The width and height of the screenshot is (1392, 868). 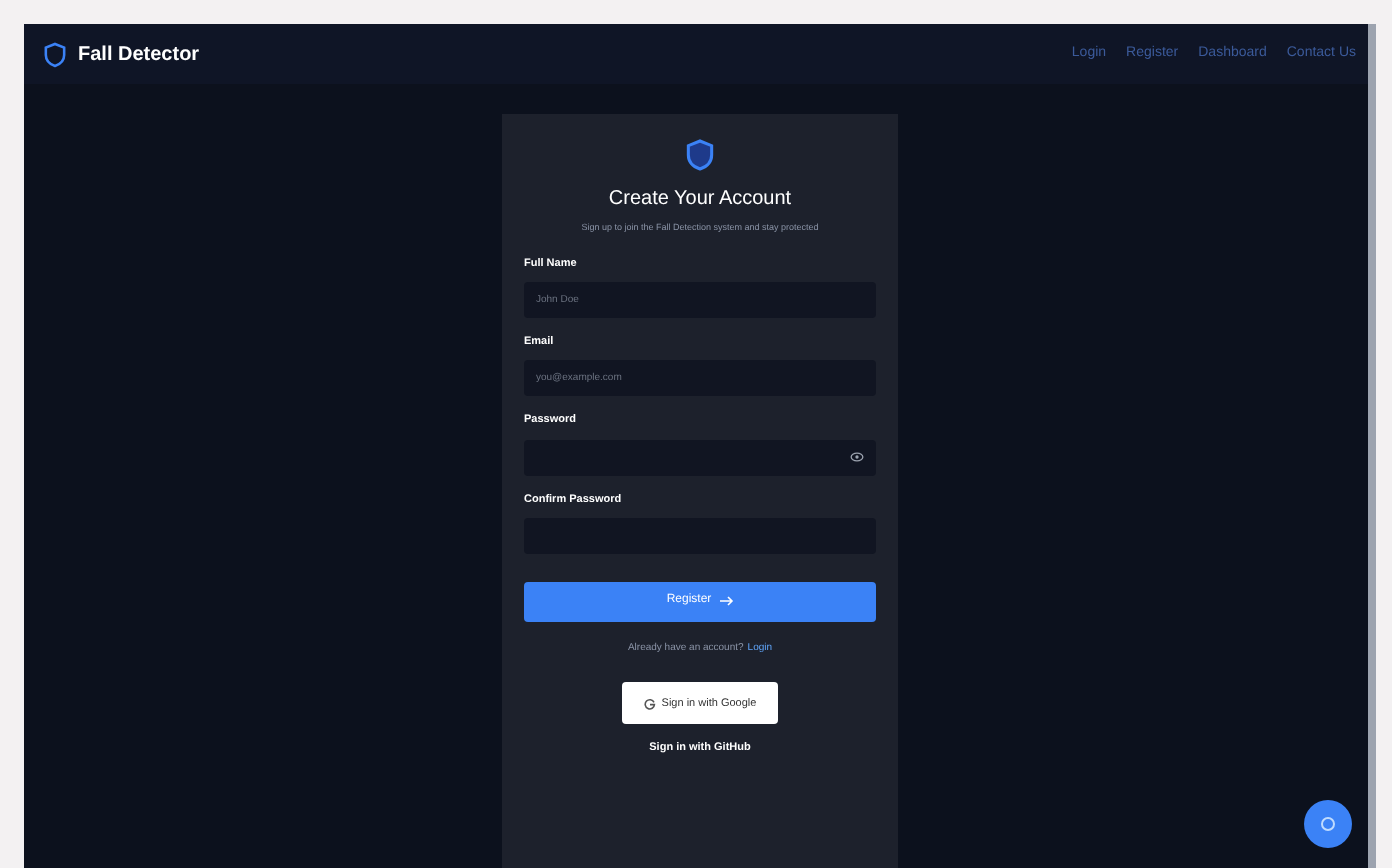 What do you see at coordinates (139, 55) in the screenshot?
I see `brand-name: Fall Detector` at bounding box center [139, 55].